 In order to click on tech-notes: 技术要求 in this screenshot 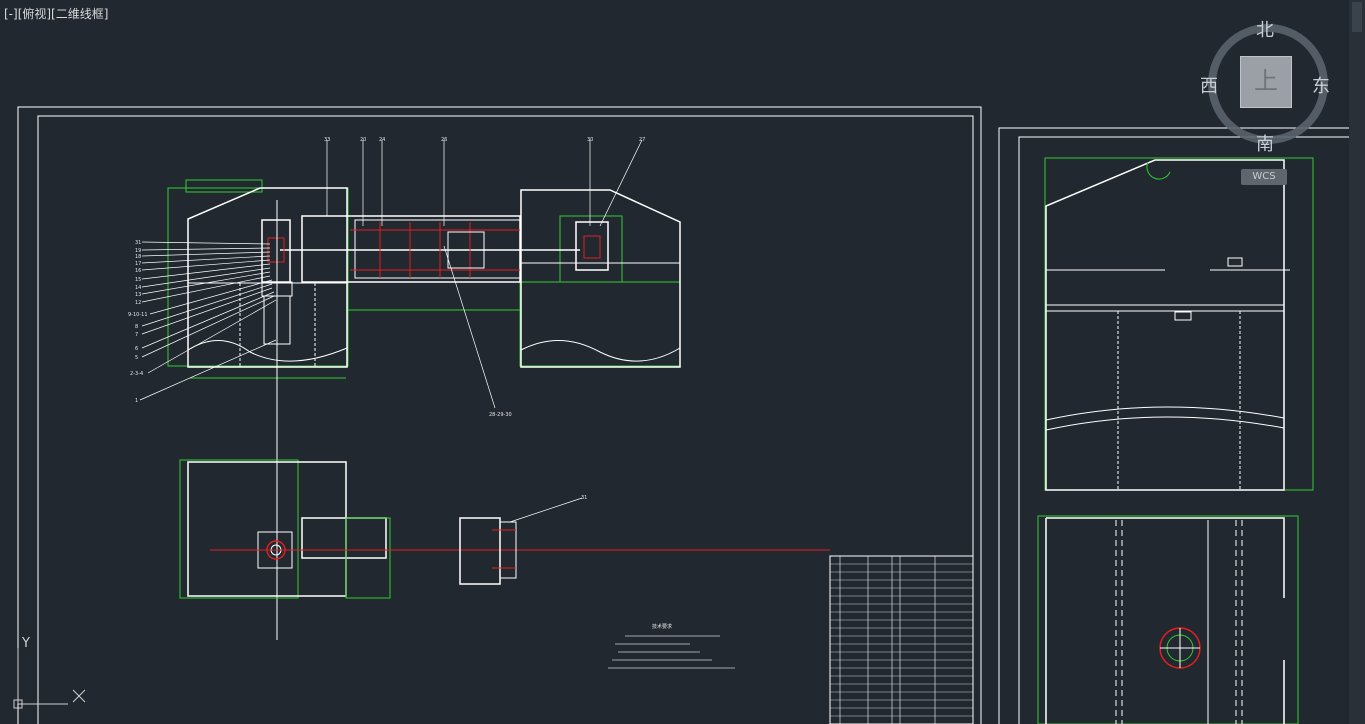, I will do `click(671, 646)`.